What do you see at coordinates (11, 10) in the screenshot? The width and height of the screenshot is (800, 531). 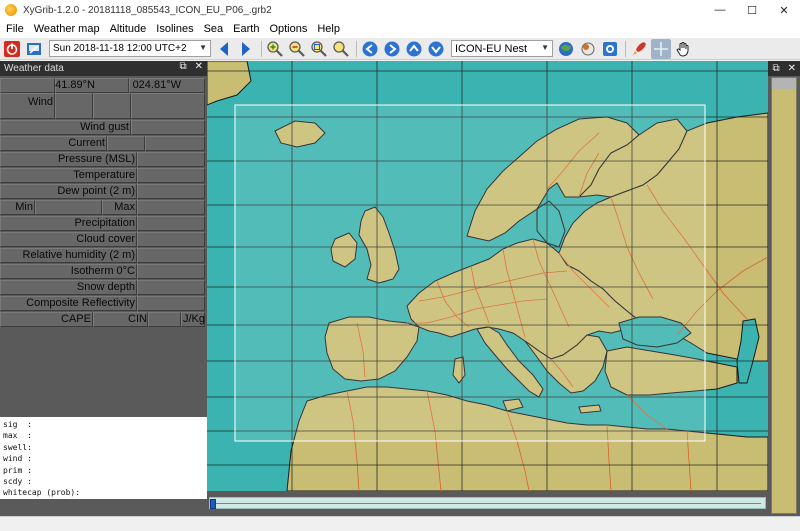 I see `xygrib-app-icon` at bounding box center [11, 10].